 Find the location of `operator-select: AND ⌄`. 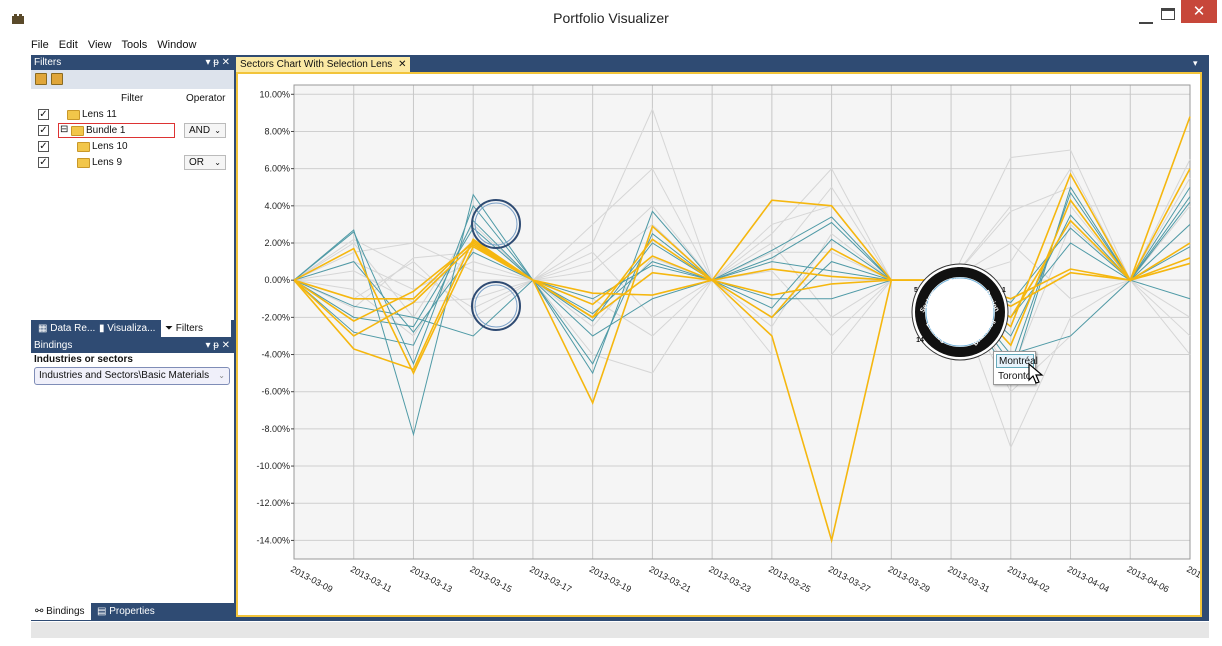

operator-select: AND ⌄ is located at coordinates (205, 130).